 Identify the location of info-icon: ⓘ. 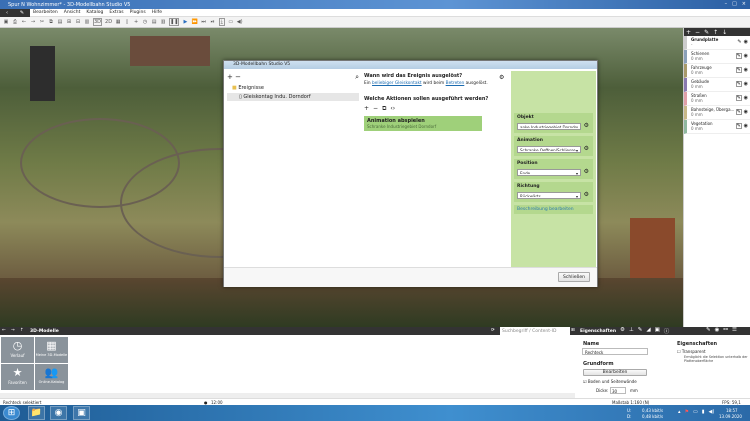
(667, 331).